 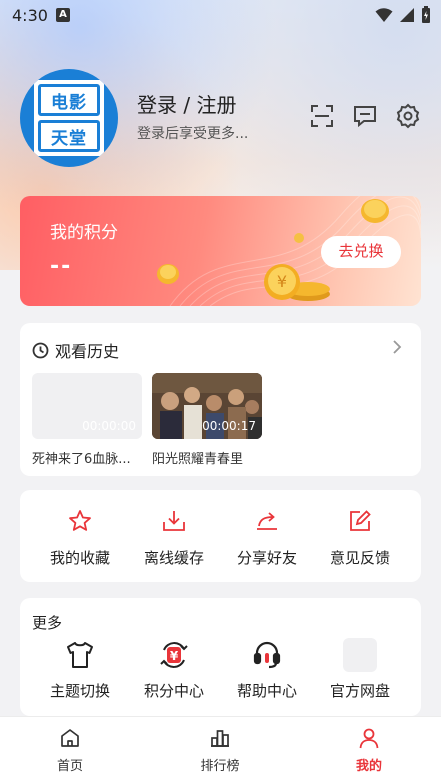 I want to click on history-thumbnail: 00:00:00, so click(x=87, y=406).